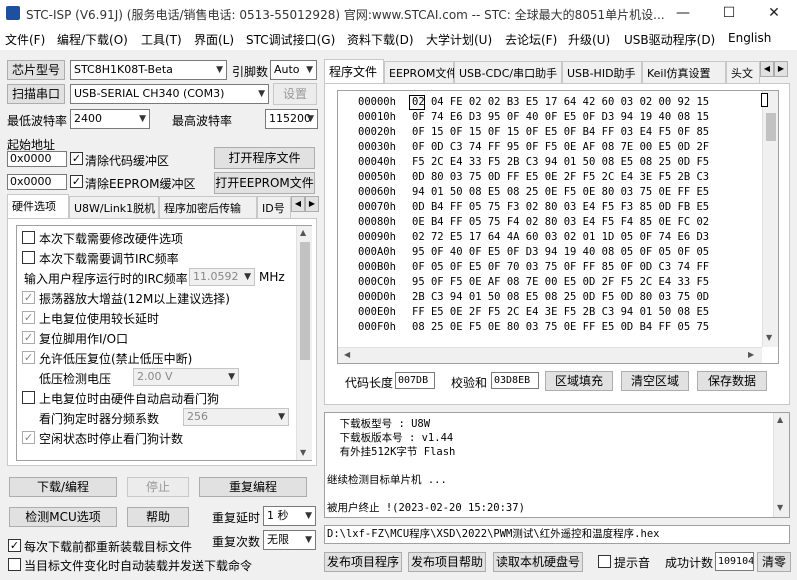 This screenshot has height=580, width=797. What do you see at coordinates (602, 72) in the screenshot?
I see `tab-usb-hid: USB-HID助手` at bounding box center [602, 72].